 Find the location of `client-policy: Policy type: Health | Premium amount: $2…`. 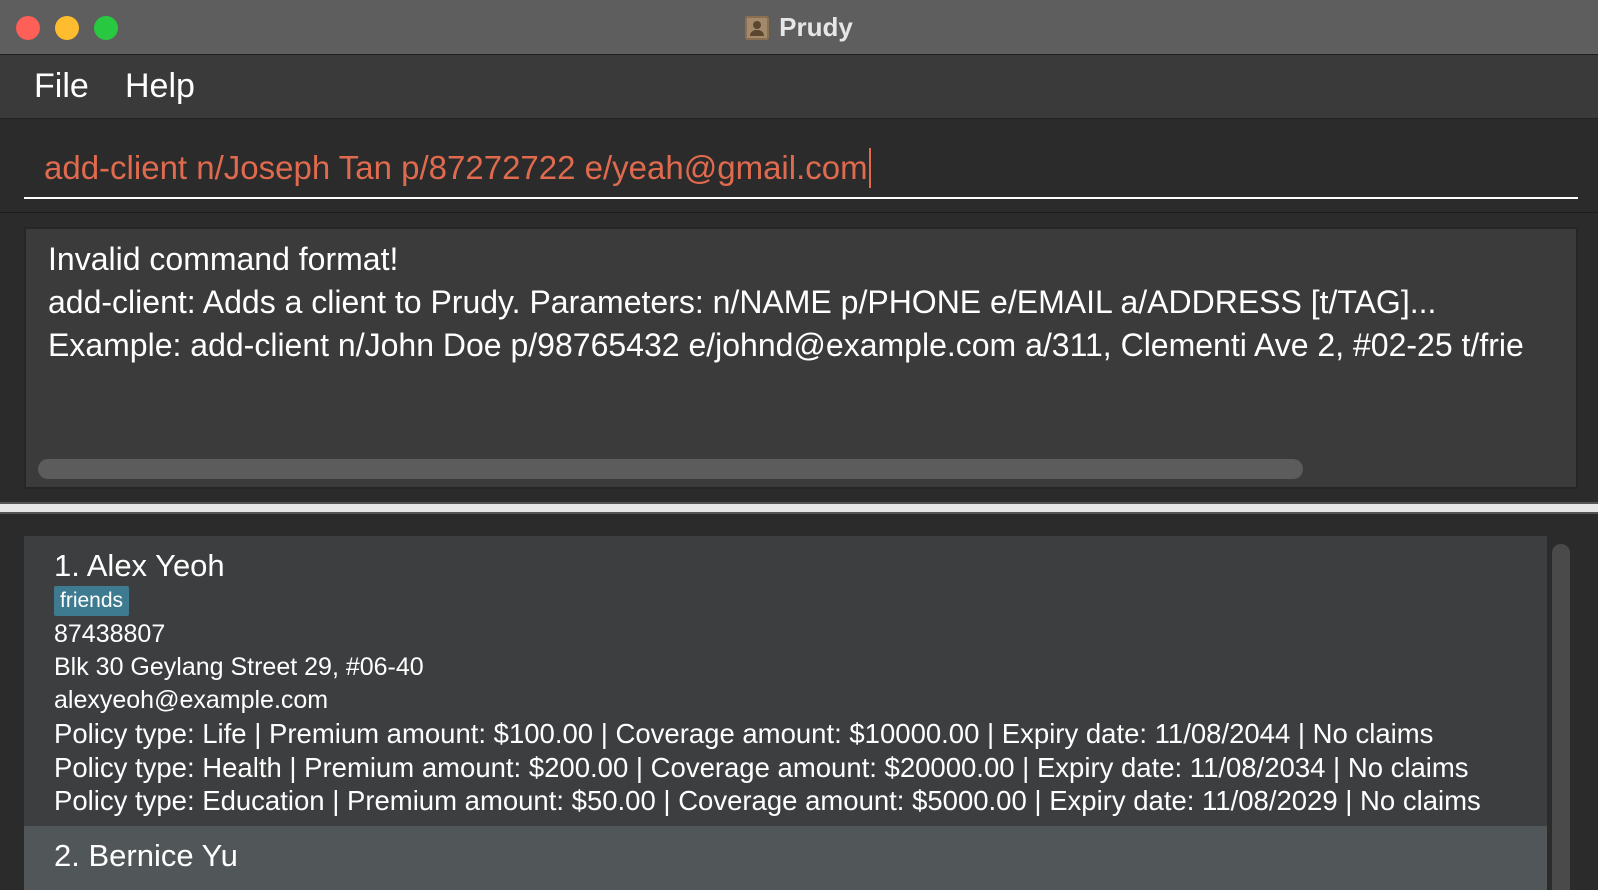

client-policy: Policy type: Health | Premium amount: $2… is located at coordinates (761, 767).